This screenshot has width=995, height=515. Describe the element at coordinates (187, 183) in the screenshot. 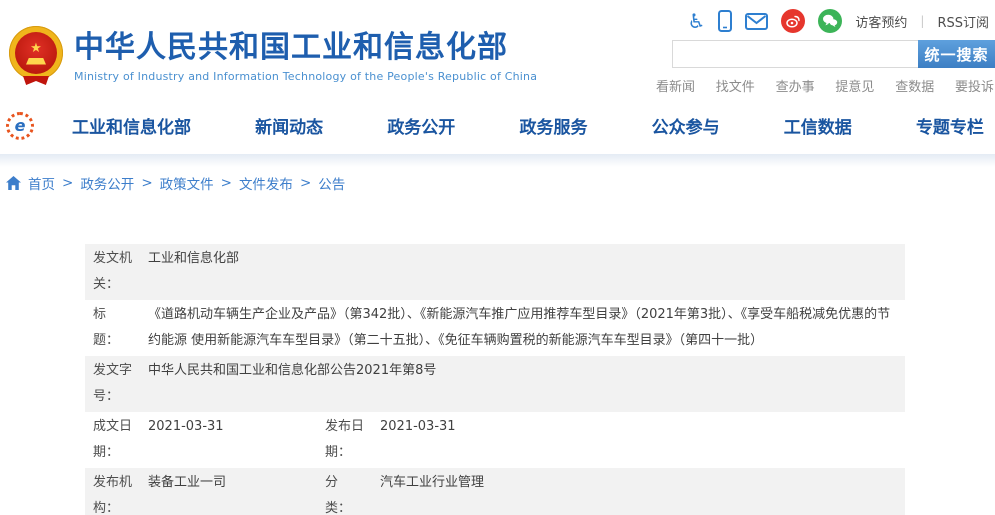

I see `breadcrumb-policy-files: 政策文件` at that location.